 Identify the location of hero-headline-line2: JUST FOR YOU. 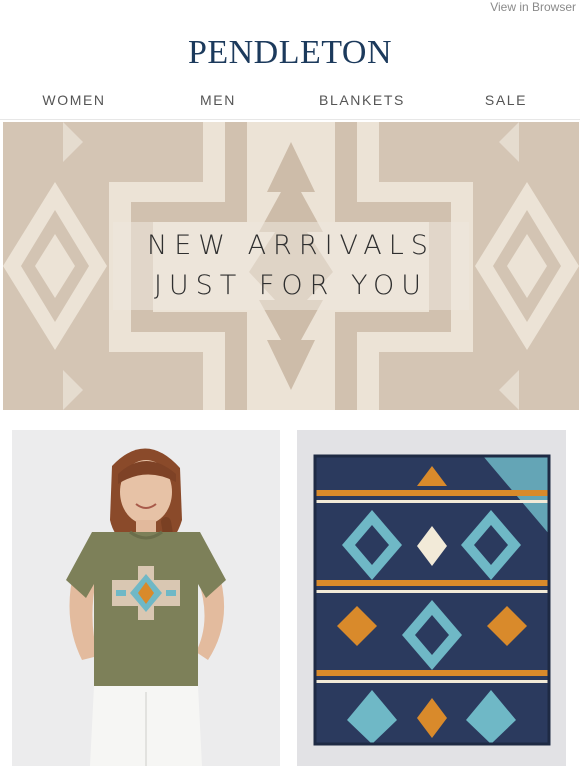
(291, 285).